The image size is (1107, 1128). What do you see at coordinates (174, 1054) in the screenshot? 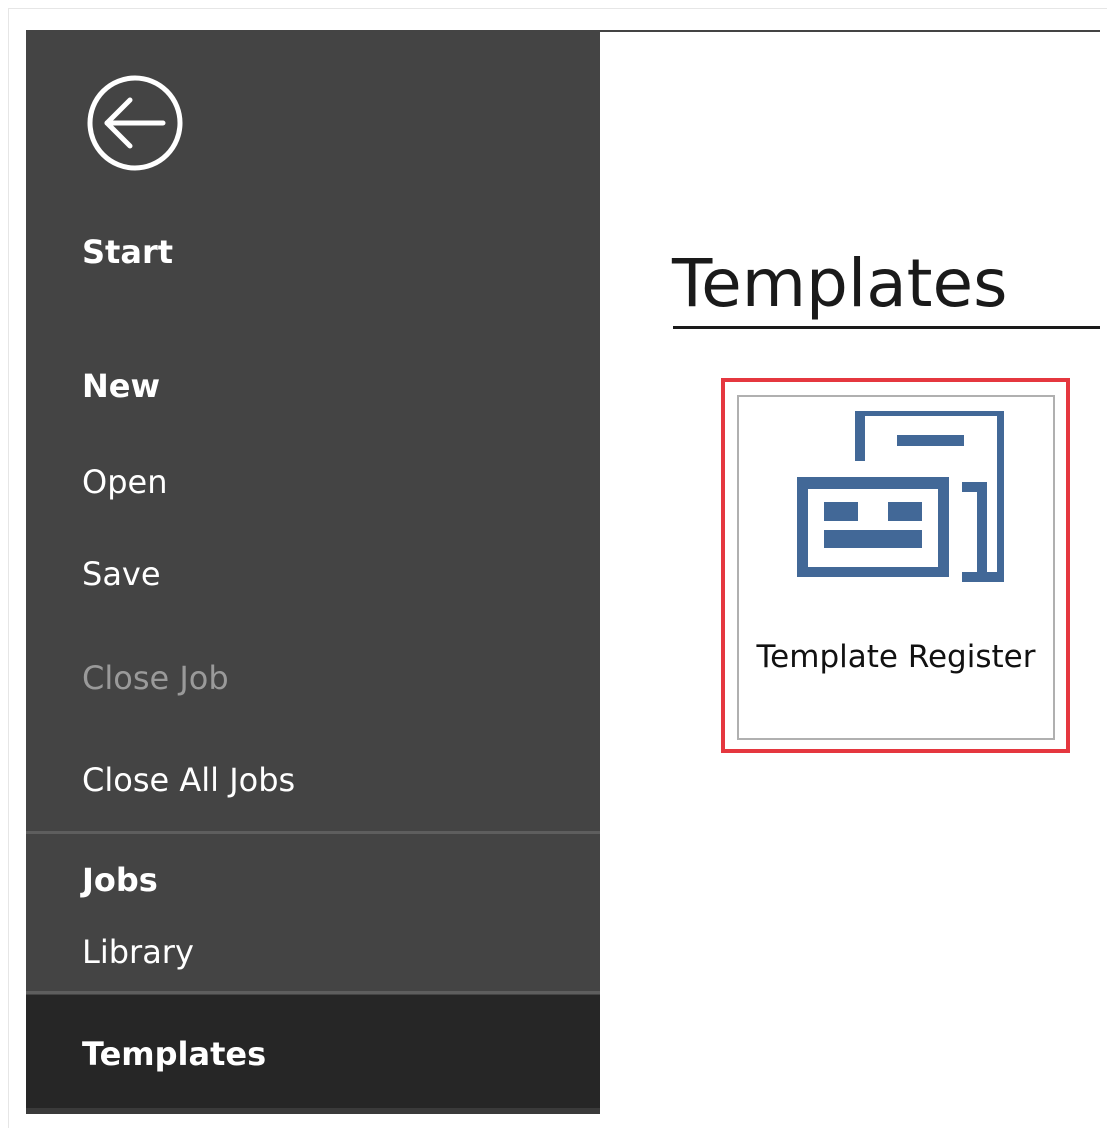
I see `menu-item-templates: Templates` at bounding box center [174, 1054].